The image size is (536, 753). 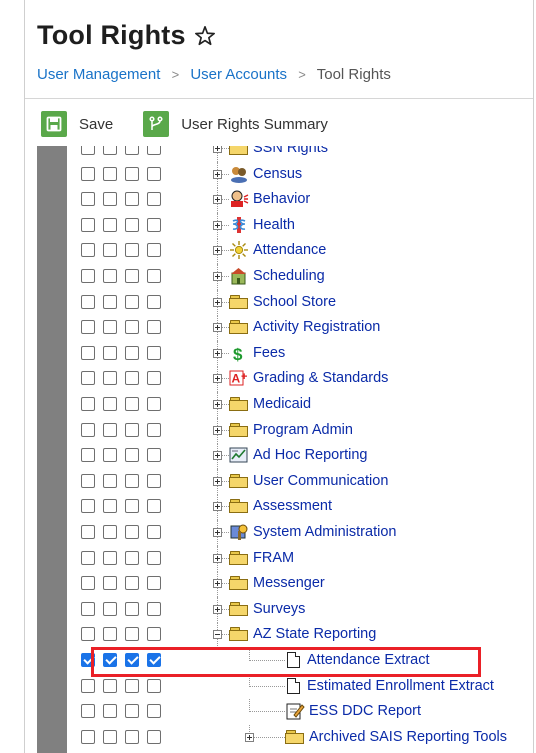 I want to click on breadcrumb-user-management: User Management, so click(x=98, y=74).